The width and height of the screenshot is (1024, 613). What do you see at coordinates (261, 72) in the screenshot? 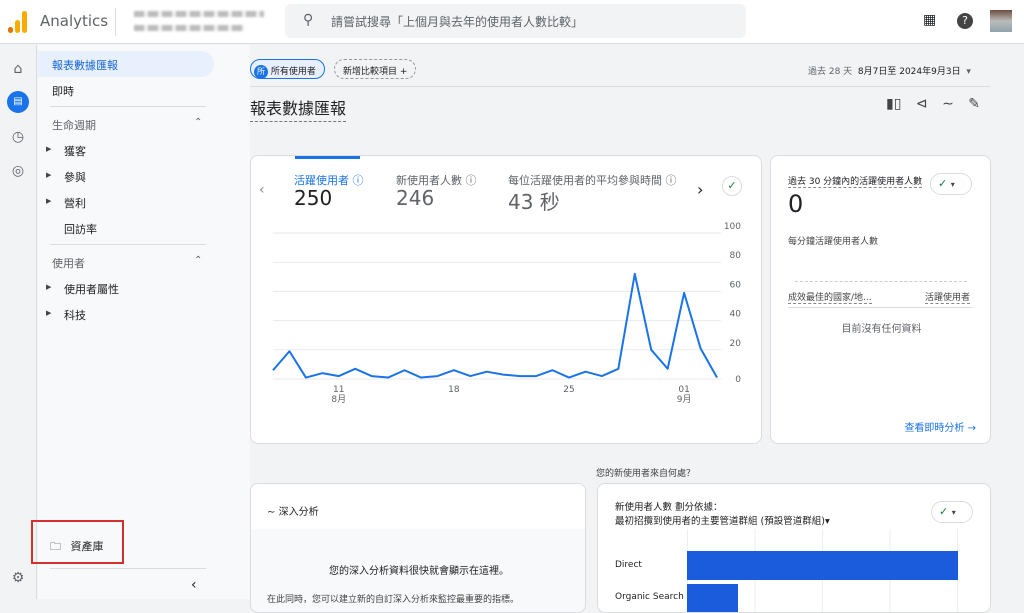
I see `segment-badge: 所` at bounding box center [261, 72].